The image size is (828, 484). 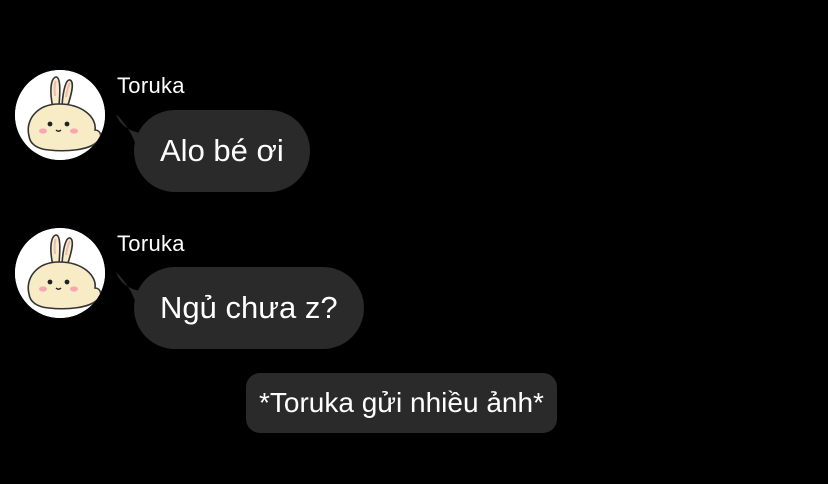 I want to click on system-notice: *Toruka gửi nhiều ảnh*, so click(x=401, y=403).